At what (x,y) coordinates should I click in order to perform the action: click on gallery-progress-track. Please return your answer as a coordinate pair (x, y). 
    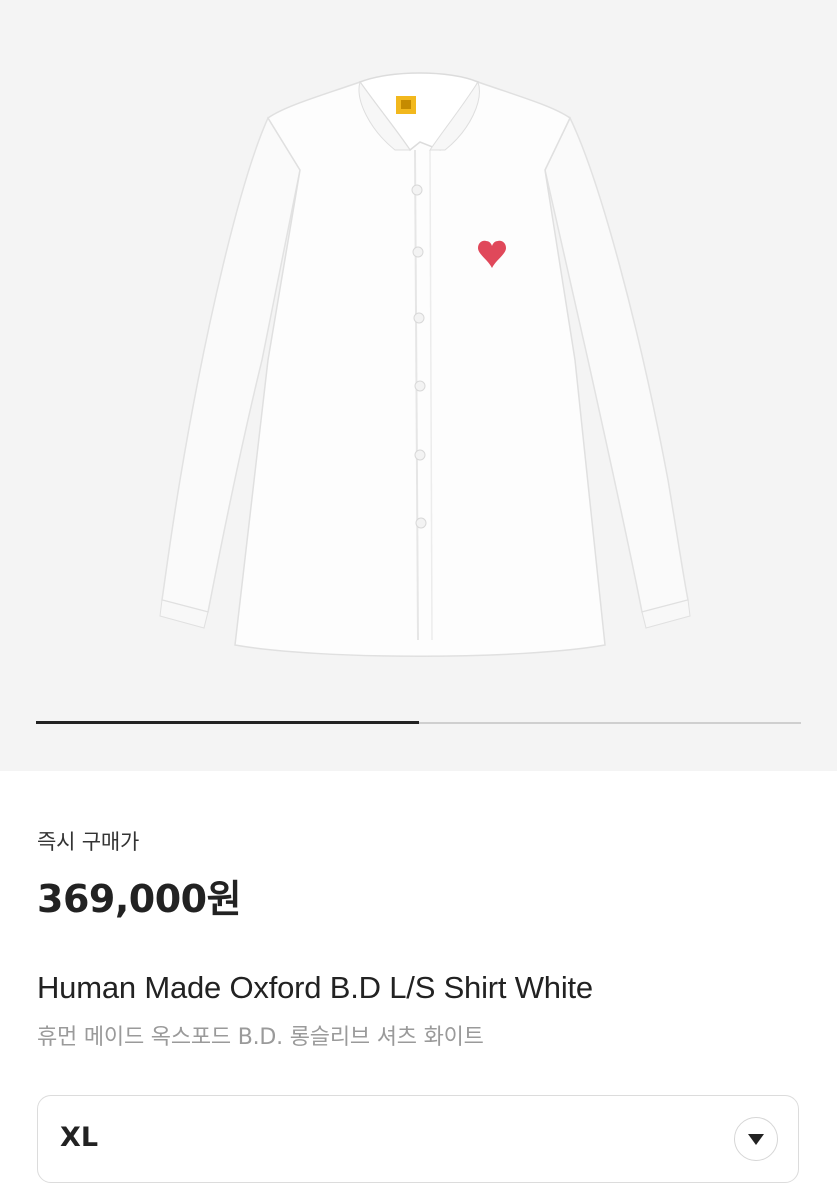
    Looking at the image, I should click on (418, 722).